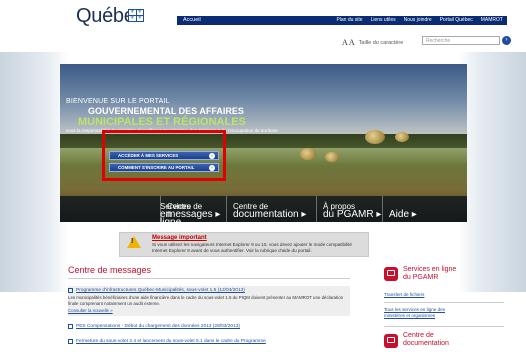  Describe the element at coordinates (420, 277) in the screenshot. I see `services-title-2: du PGAMR` at that location.